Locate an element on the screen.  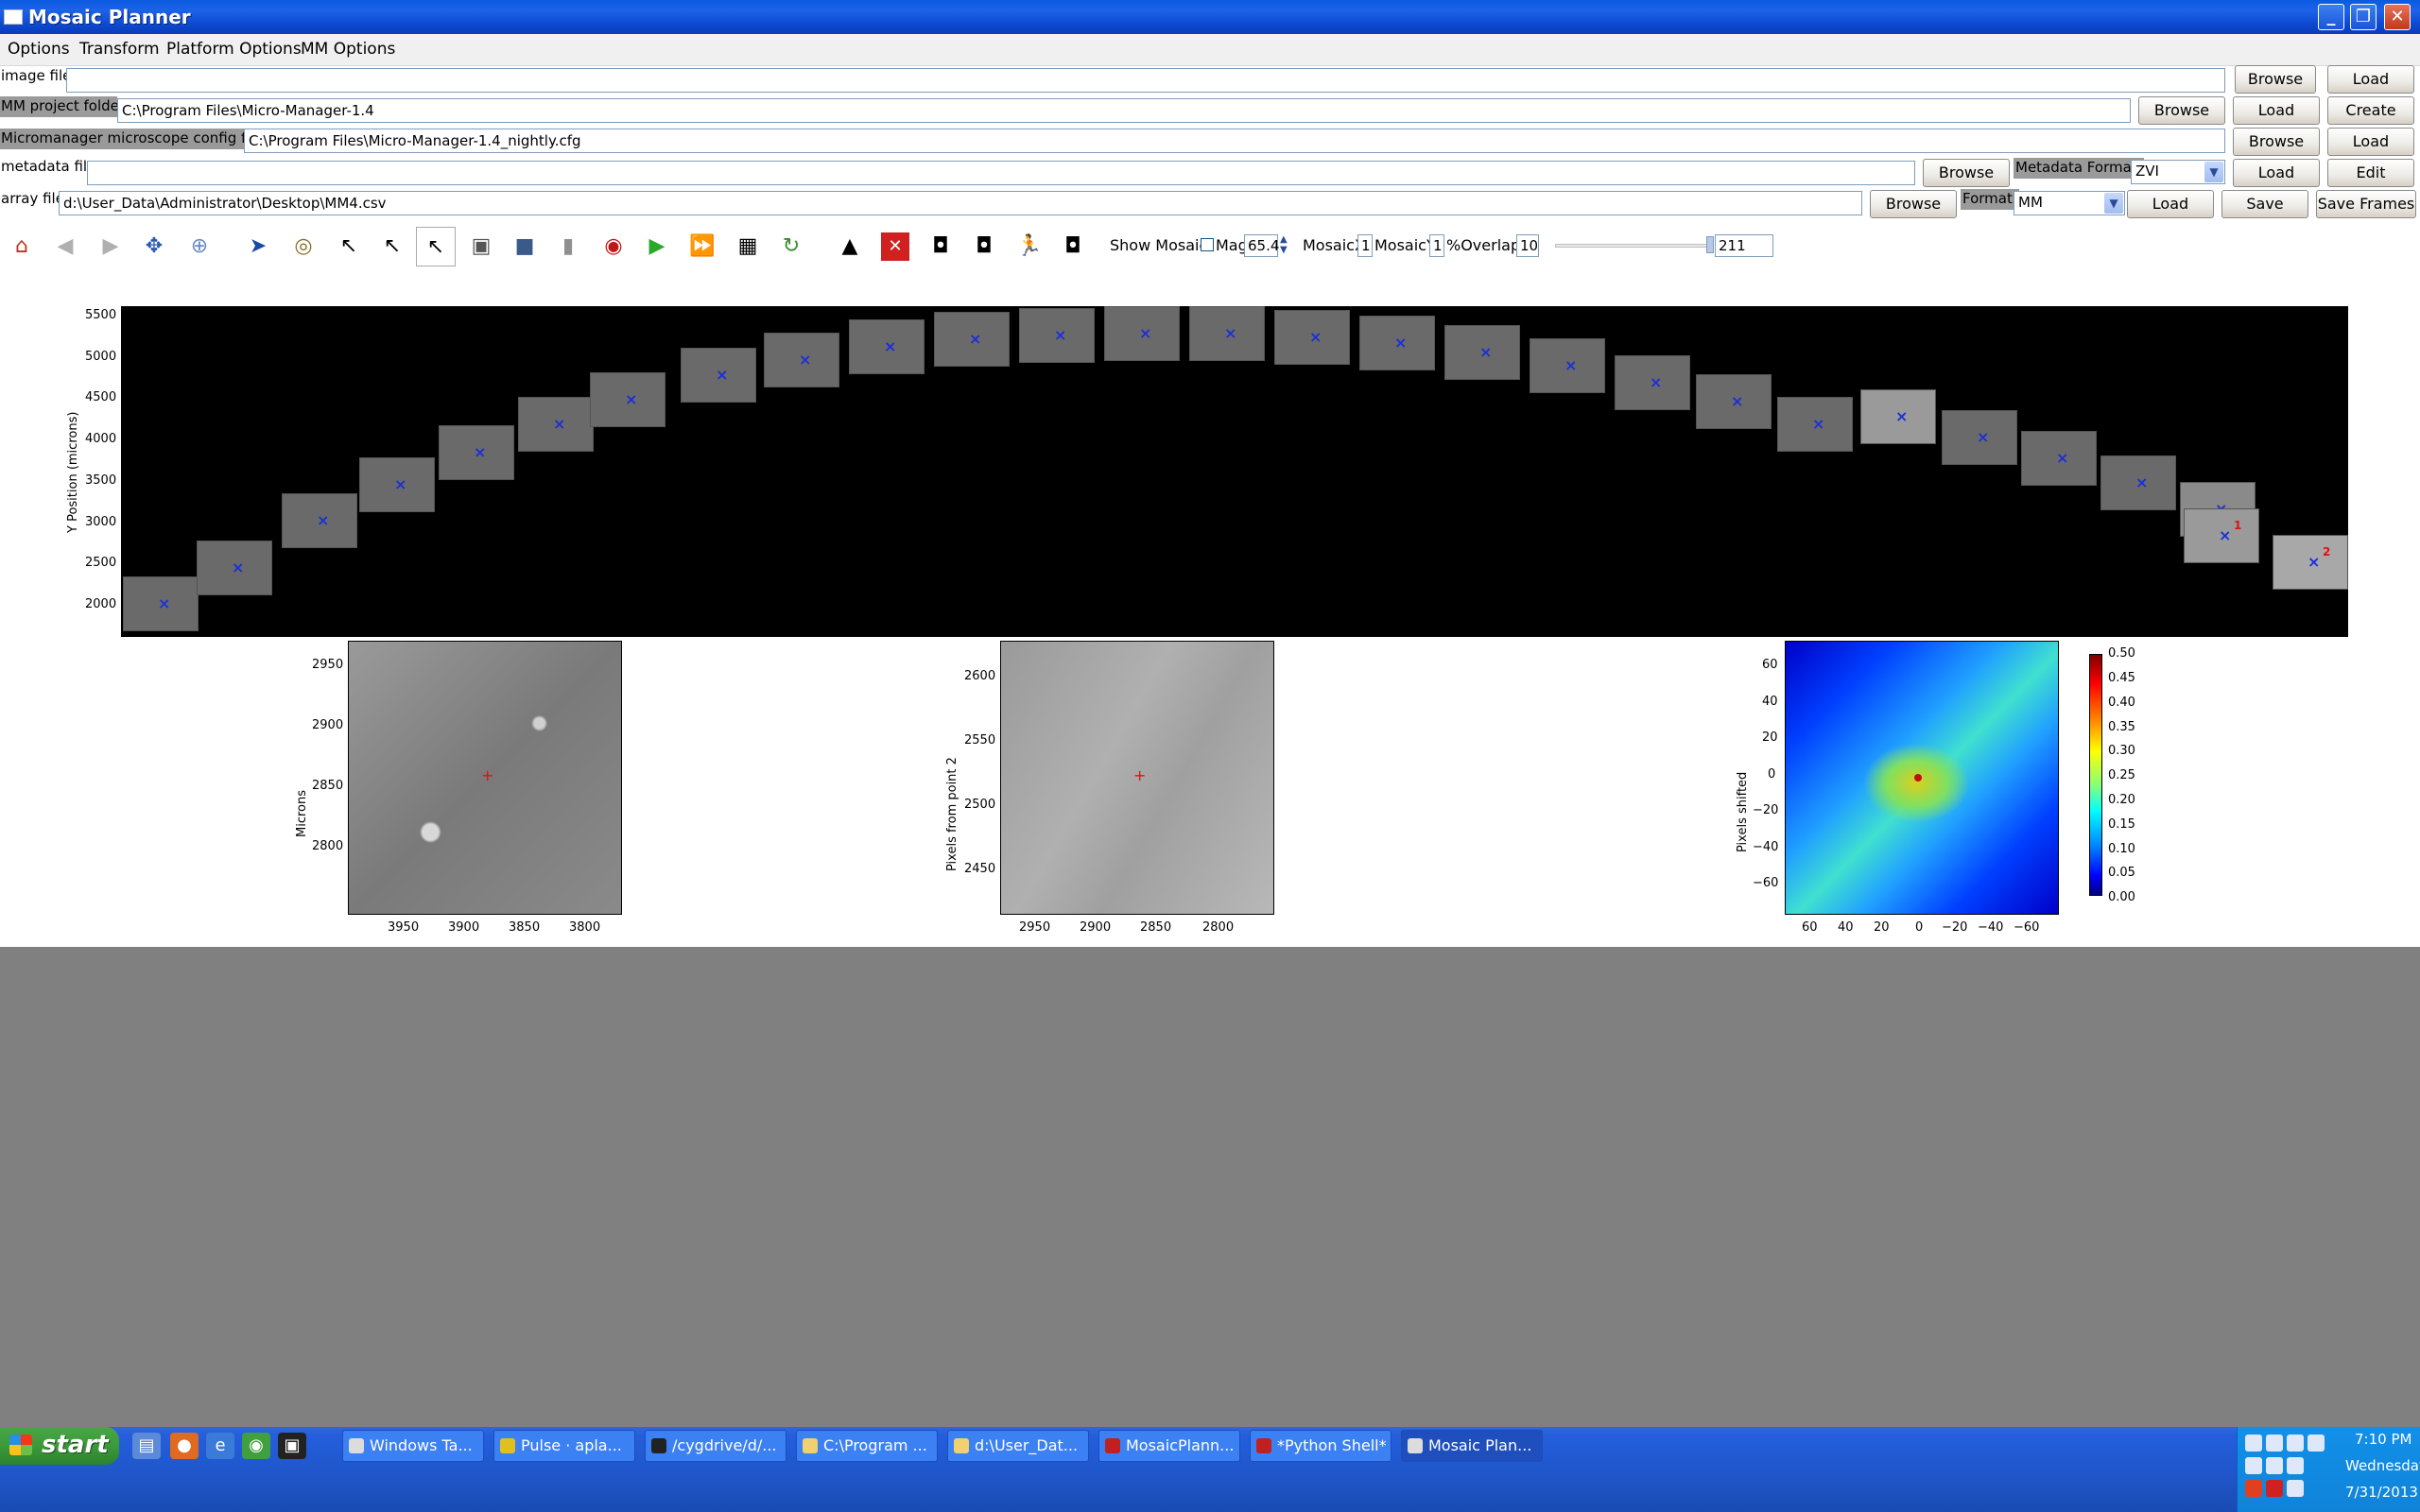
mm-project-browse-button: Browse is located at coordinates (2181, 110).